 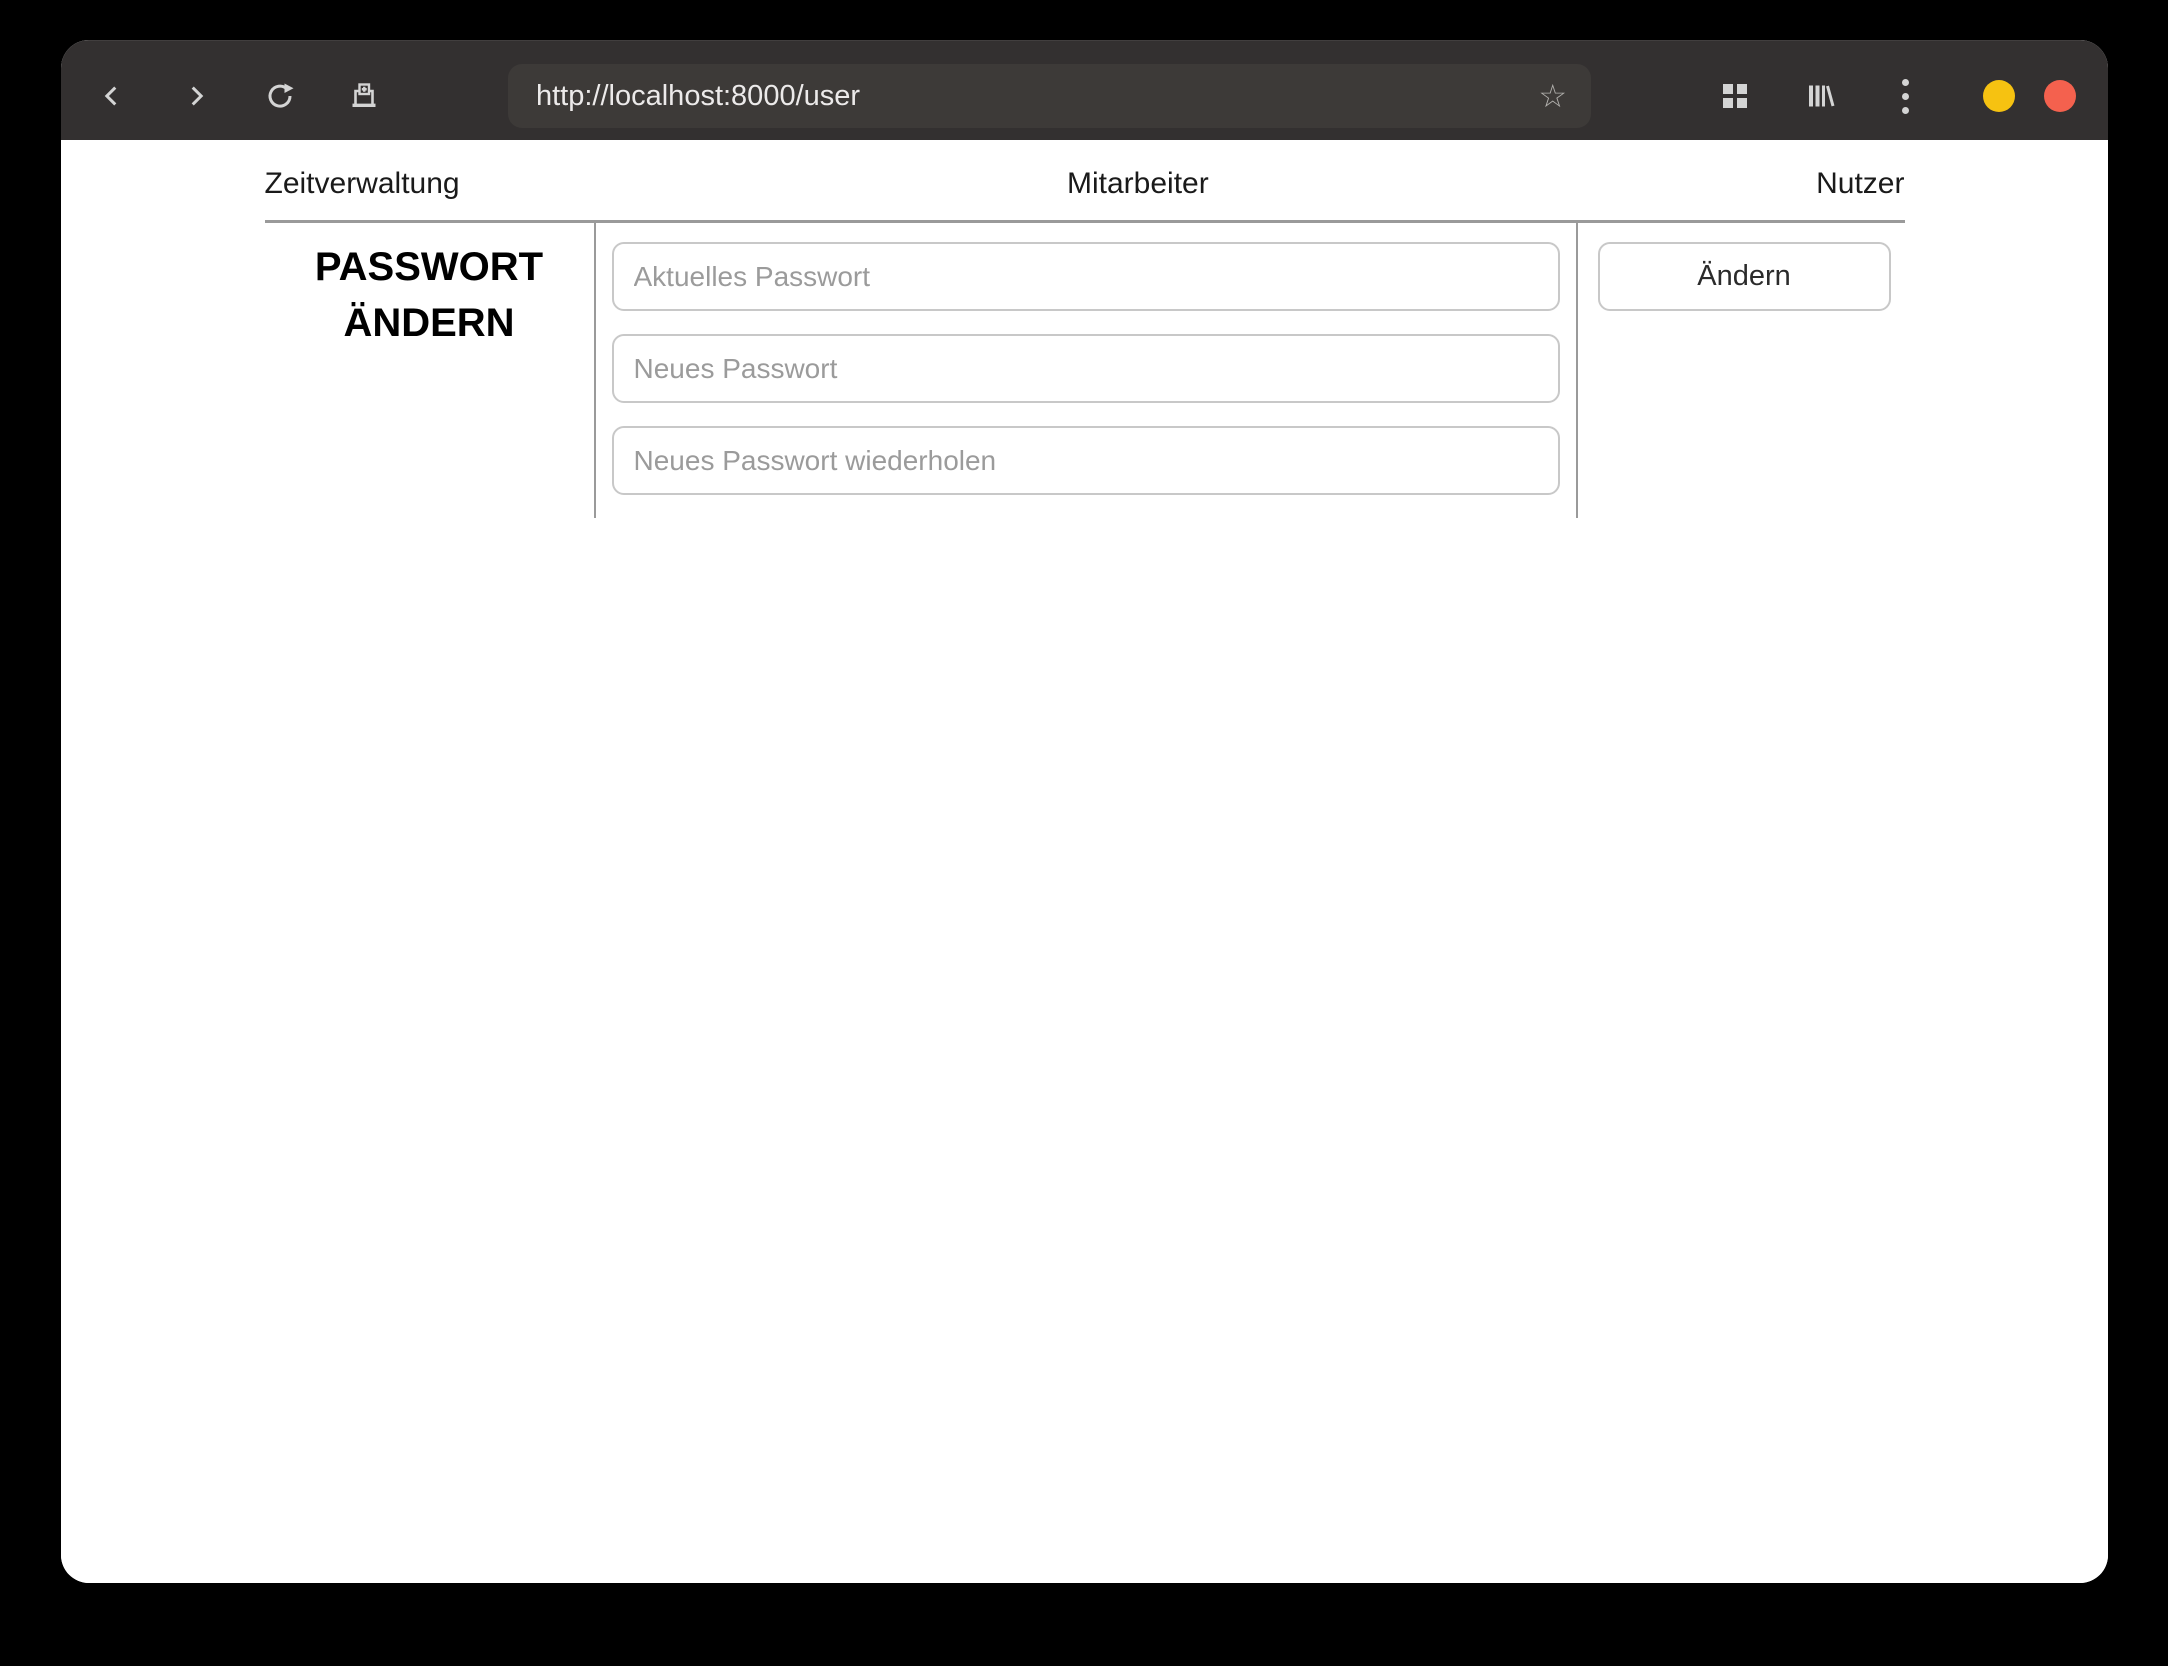 I want to click on grid-icon, so click(x=1735, y=96).